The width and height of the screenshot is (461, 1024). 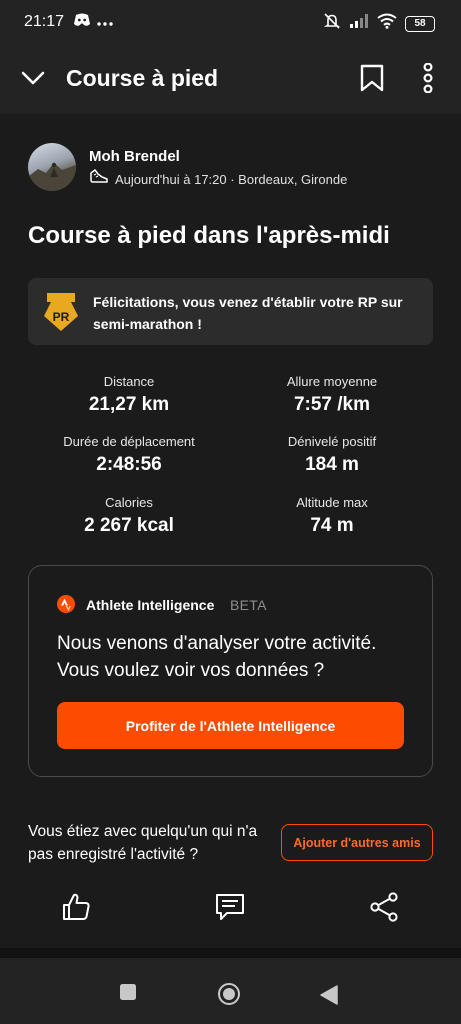 I want to click on add-friends-button: Ajouter d'autres amis, so click(x=357, y=842).